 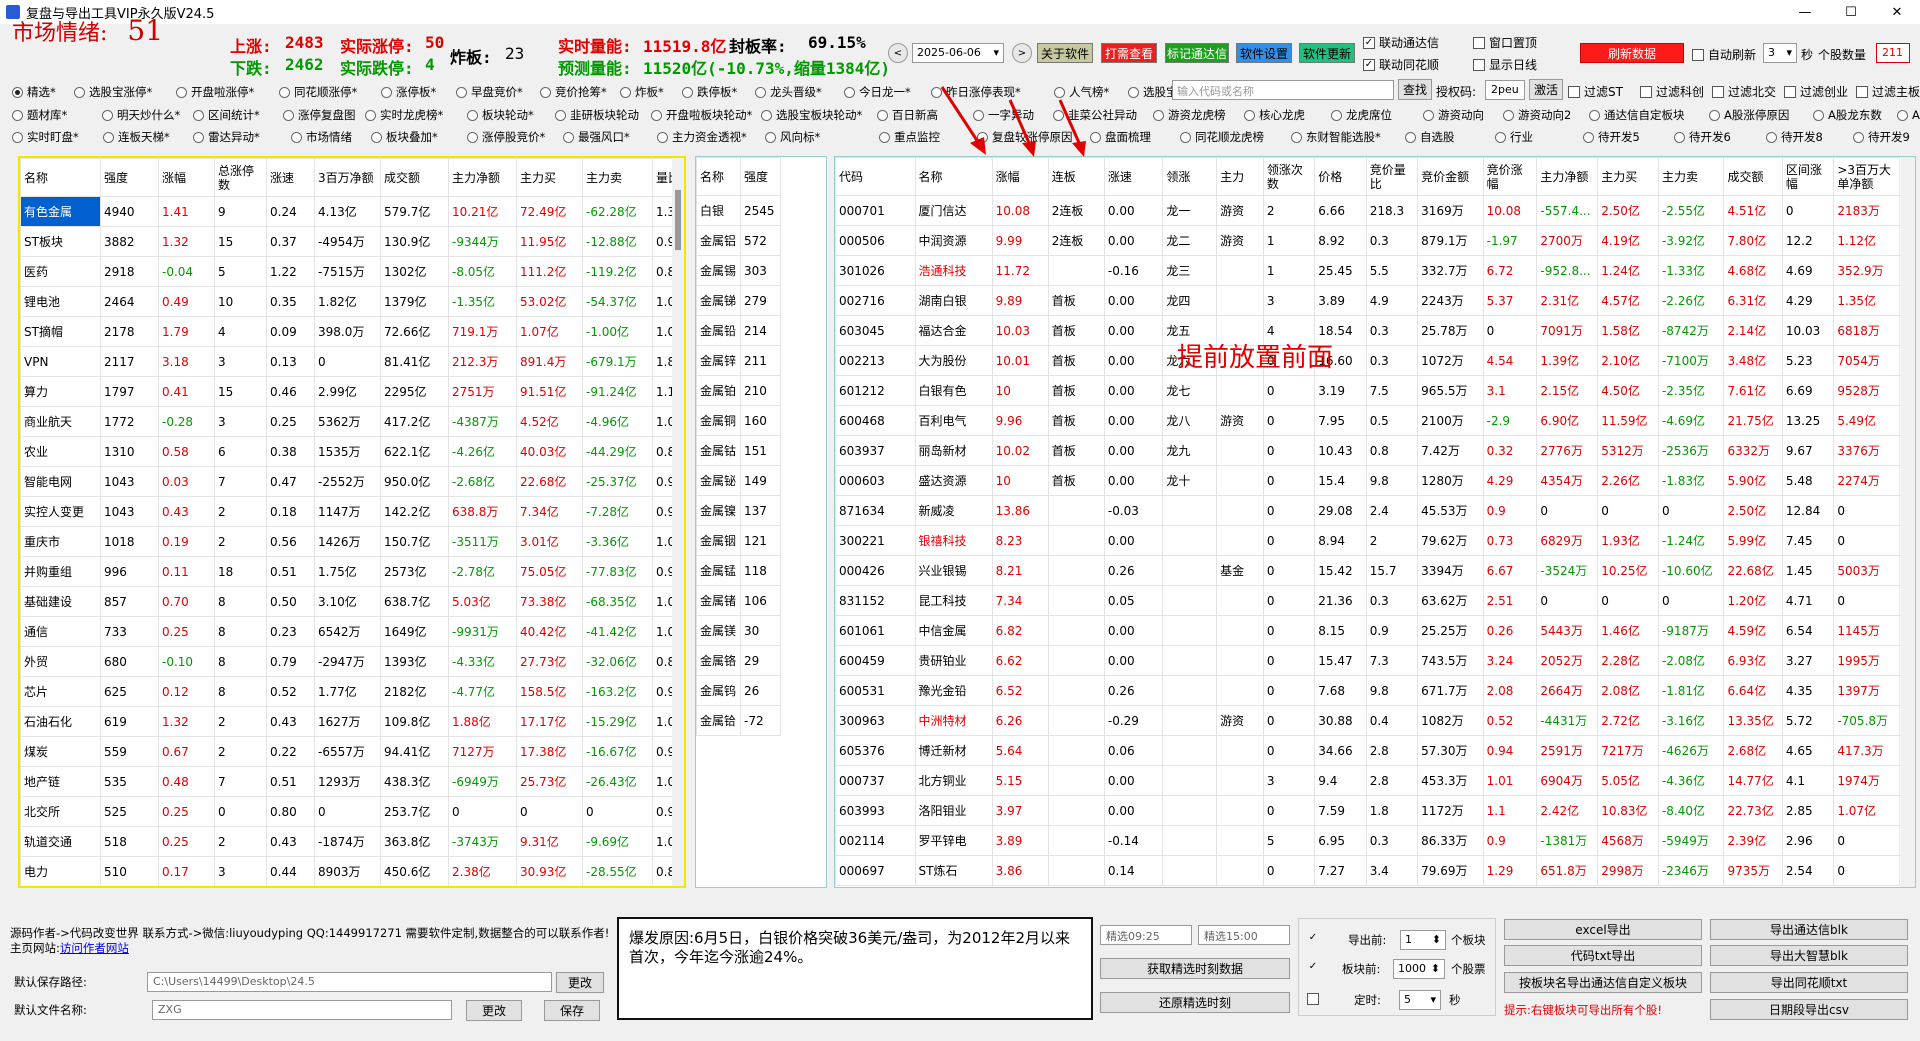 What do you see at coordinates (1908, 115) in the screenshot?
I see `radio-row2-20: A股概念板` at bounding box center [1908, 115].